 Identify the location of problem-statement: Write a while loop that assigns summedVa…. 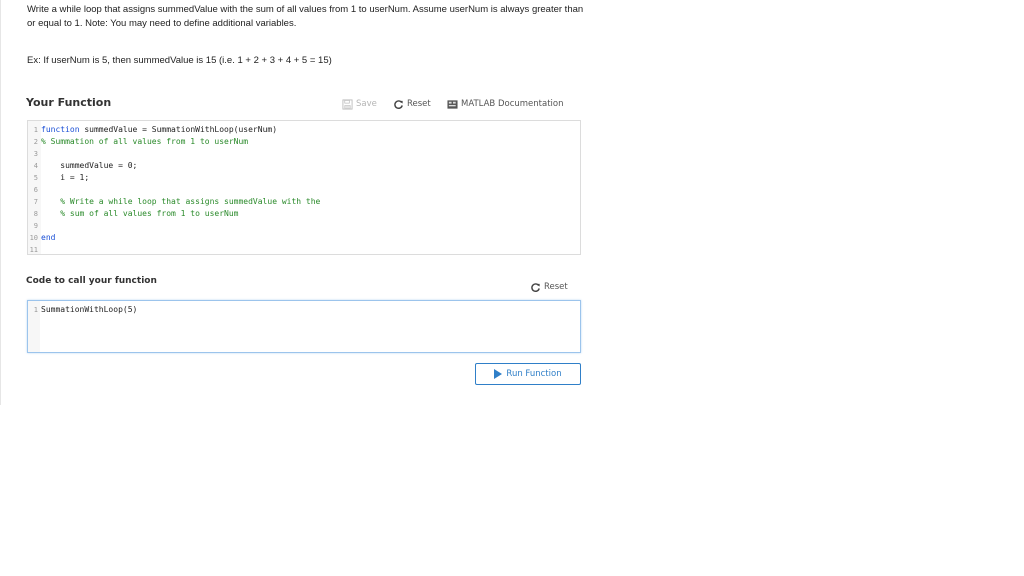
(305, 16).